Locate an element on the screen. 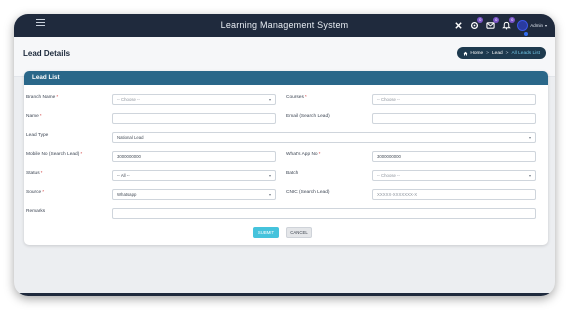 This screenshot has width=578, height=318. user-menu: Admin ▾ is located at coordinates (532, 28).